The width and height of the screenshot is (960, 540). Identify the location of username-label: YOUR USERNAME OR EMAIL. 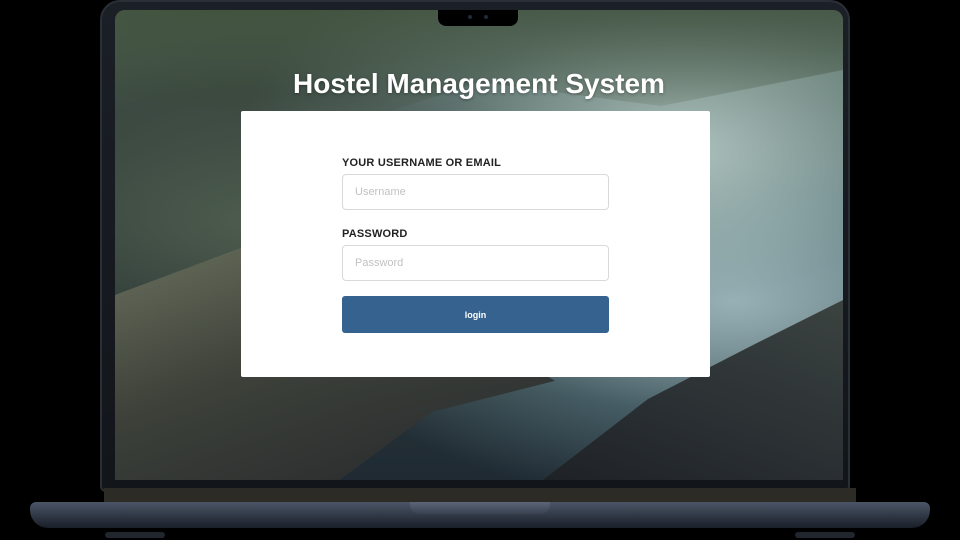
(422, 163).